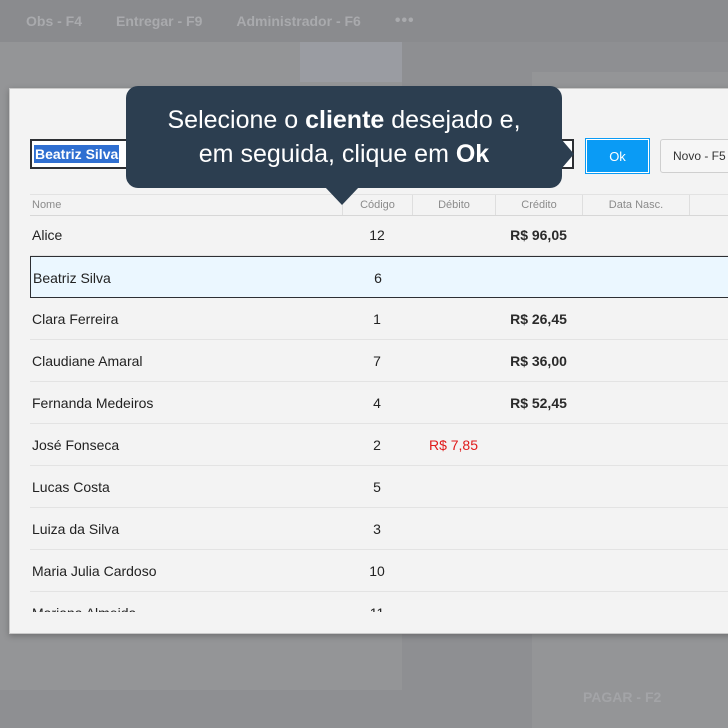  Describe the element at coordinates (617, 156) in the screenshot. I see `ok-button: Ok` at that location.